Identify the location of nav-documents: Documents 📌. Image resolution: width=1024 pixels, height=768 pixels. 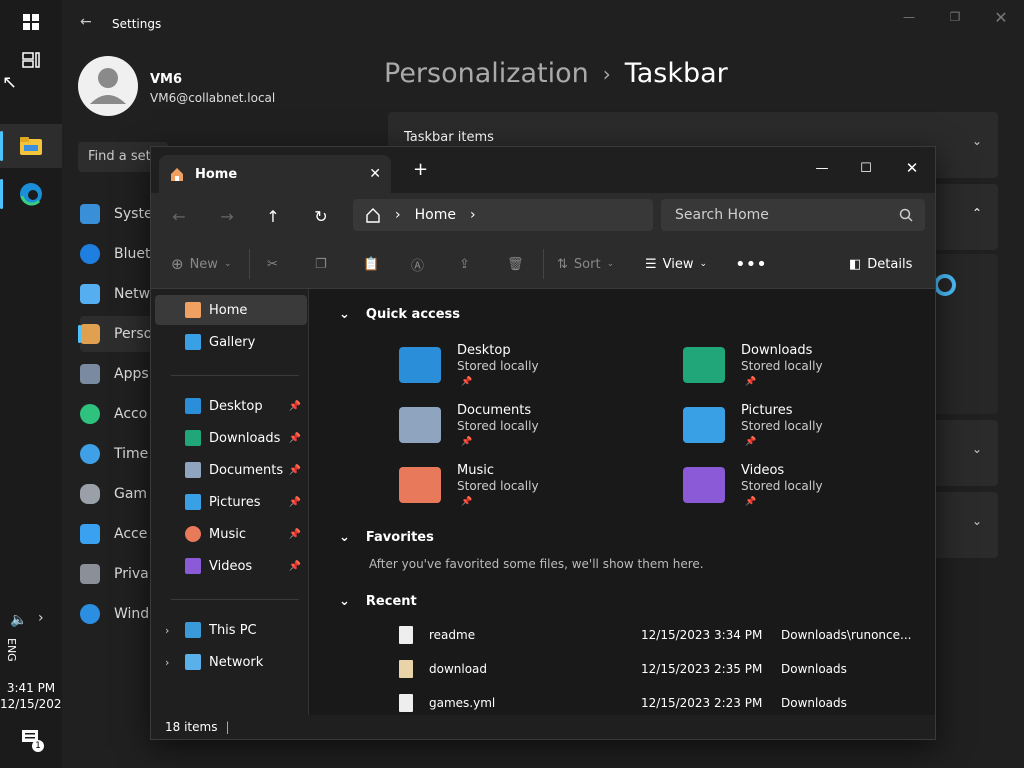
(231, 470).